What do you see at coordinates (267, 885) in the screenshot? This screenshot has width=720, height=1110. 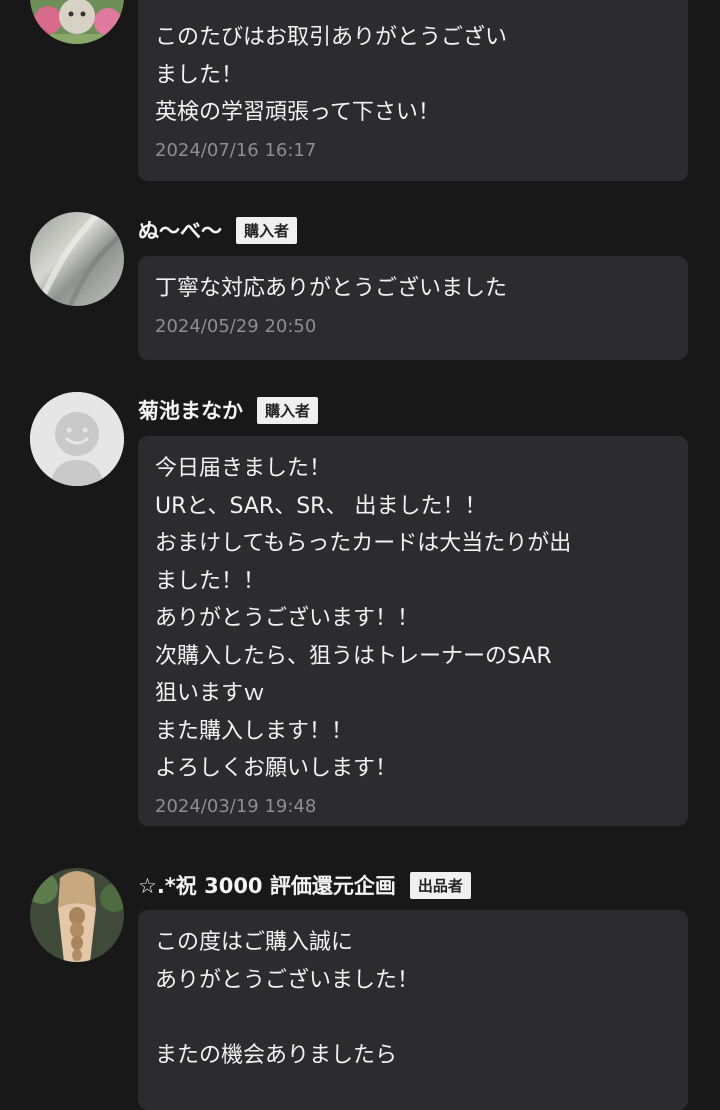 I see `user-name: ☆.*祝 3000 評価還元企画` at bounding box center [267, 885].